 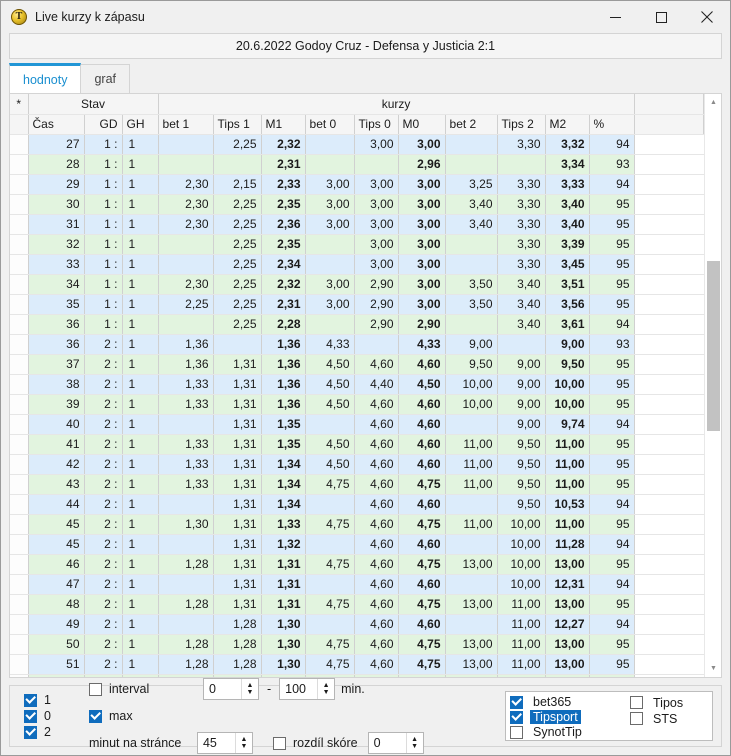 I want to click on table-cell: 9,00, so click(x=521, y=404).